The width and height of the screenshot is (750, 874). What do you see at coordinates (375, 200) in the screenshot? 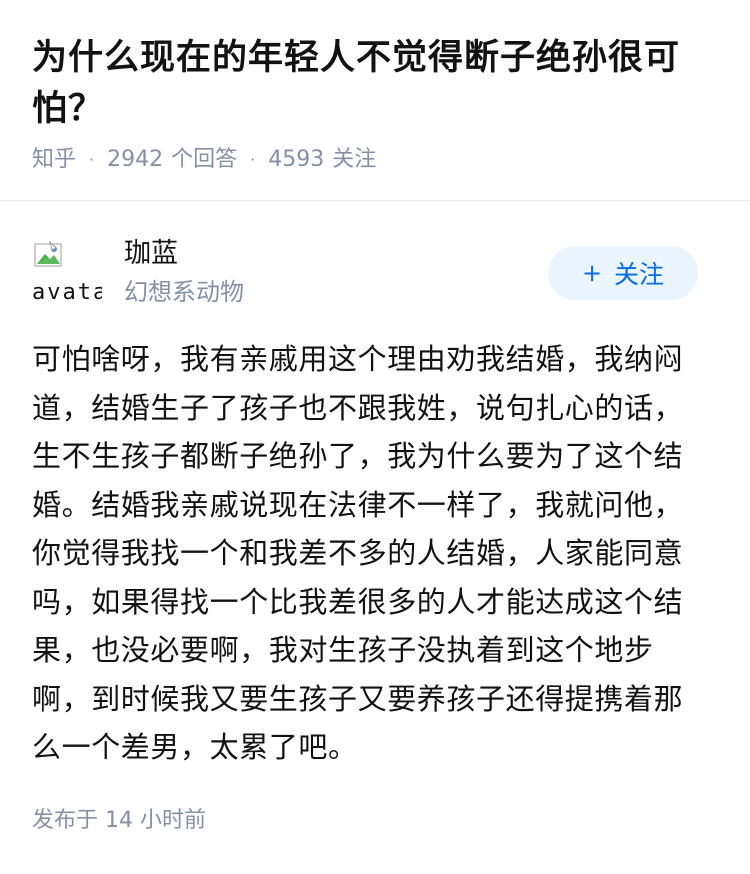
I see `header-divider` at bounding box center [375, 200].